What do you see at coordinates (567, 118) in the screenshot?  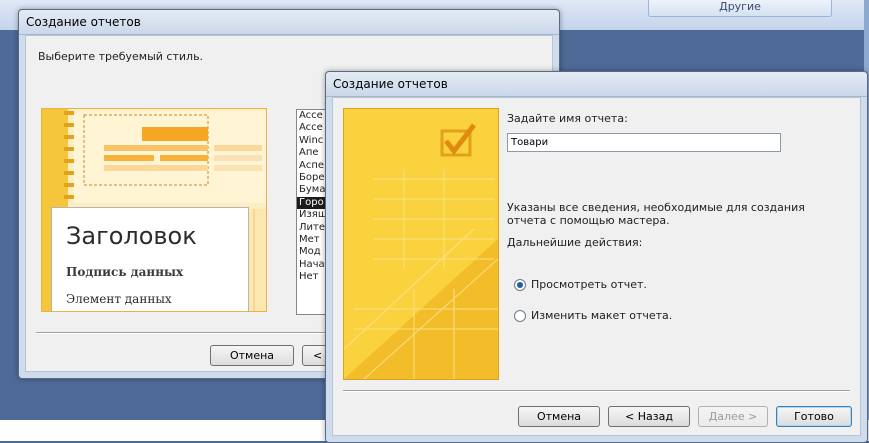 I see `report-name-label: Задайте имя отчета:` at bounding box center [567, 118].